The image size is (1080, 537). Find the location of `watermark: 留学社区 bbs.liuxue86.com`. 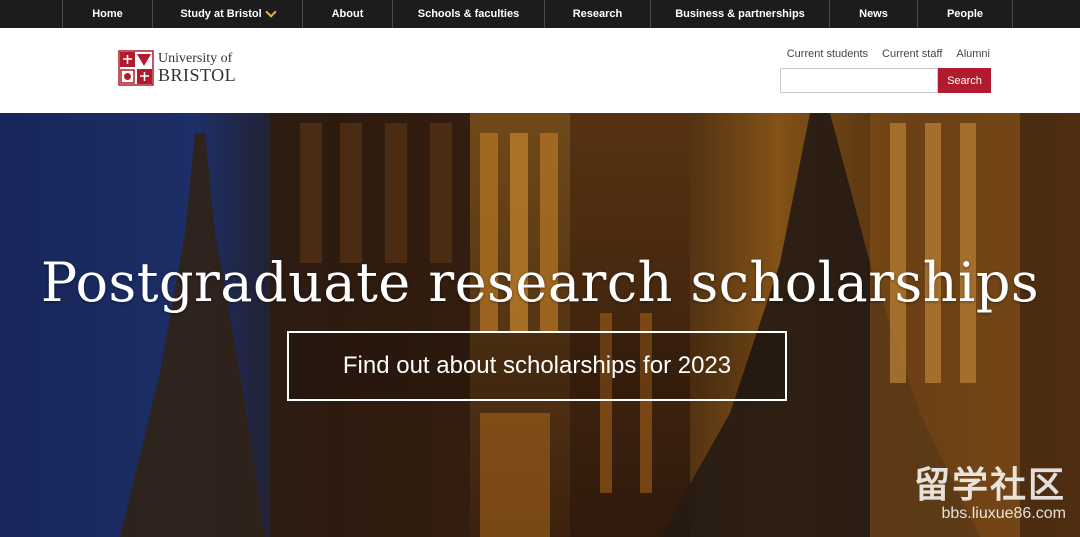

watermark: 留学社区 bbs.liuxue86.com is located at coordinates (990, 495).